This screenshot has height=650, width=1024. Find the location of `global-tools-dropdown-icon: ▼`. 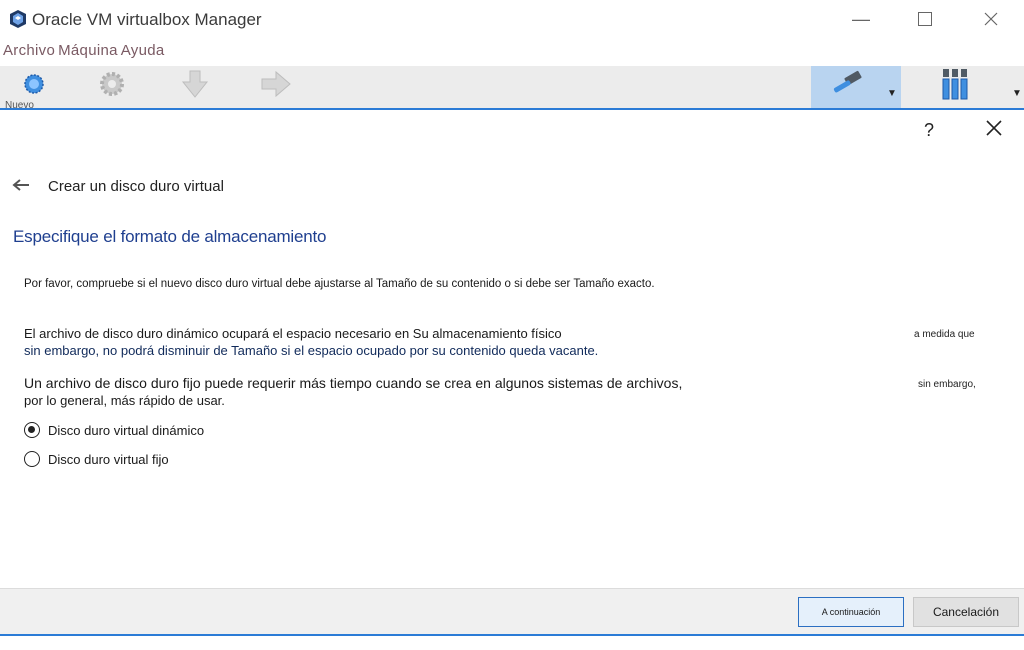

global-tools-dropdown-icon: ▼ is located at coordinates (1017, 93).